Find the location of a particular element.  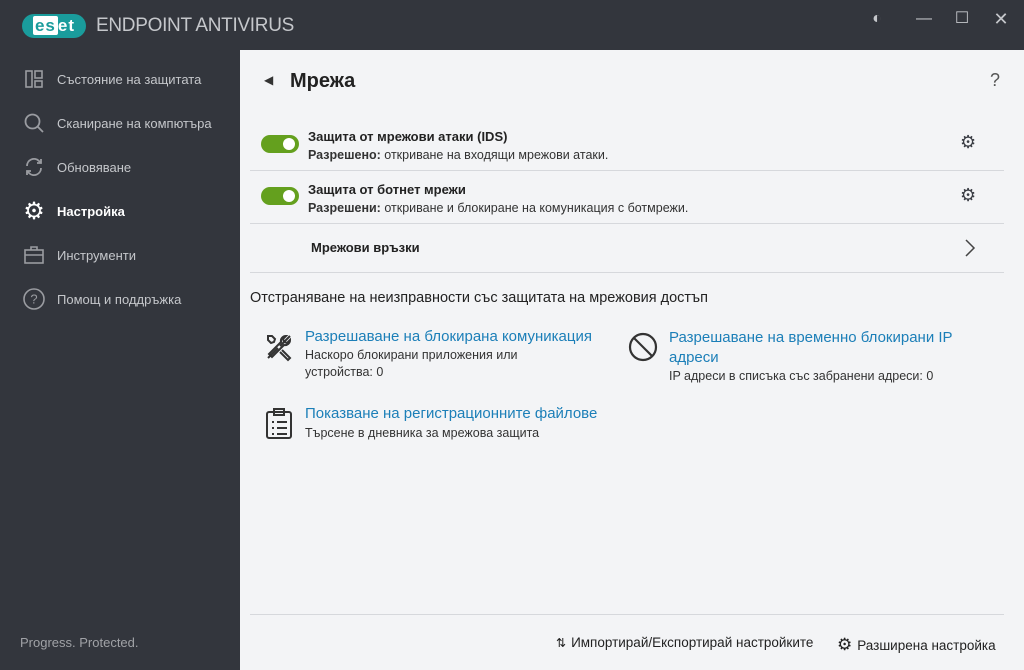

botnet-toggle is located at coordinates (280, 196).